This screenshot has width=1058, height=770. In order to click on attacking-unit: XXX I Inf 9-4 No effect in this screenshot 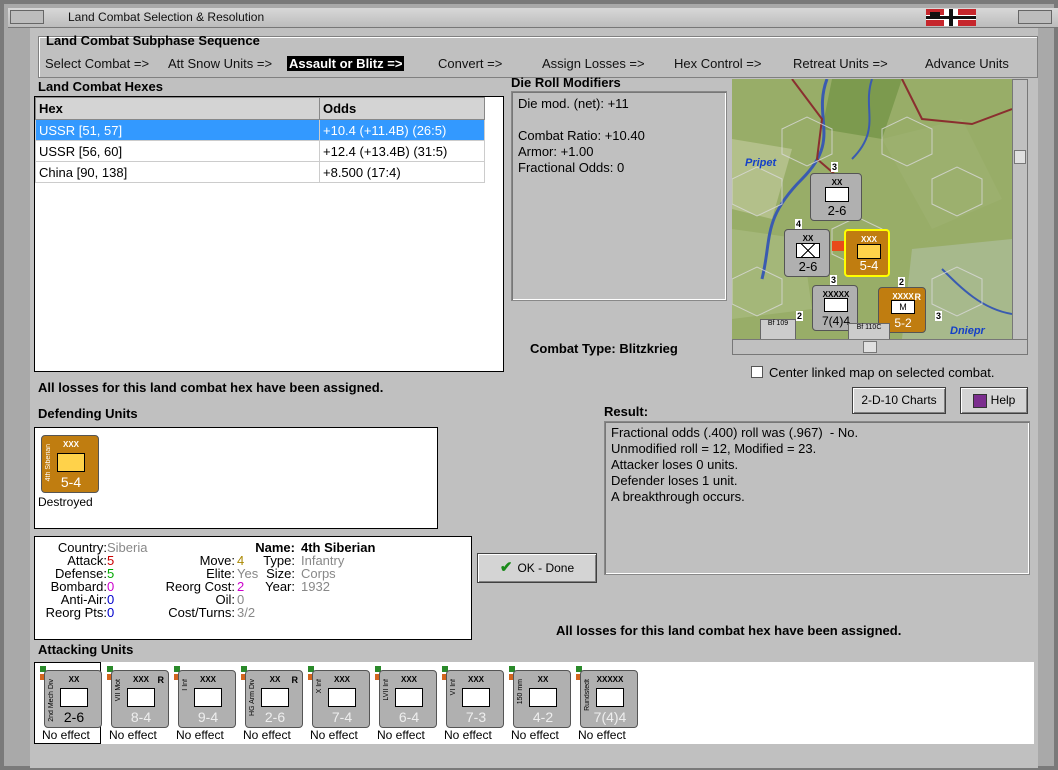, I will do `click(205, 704)`.